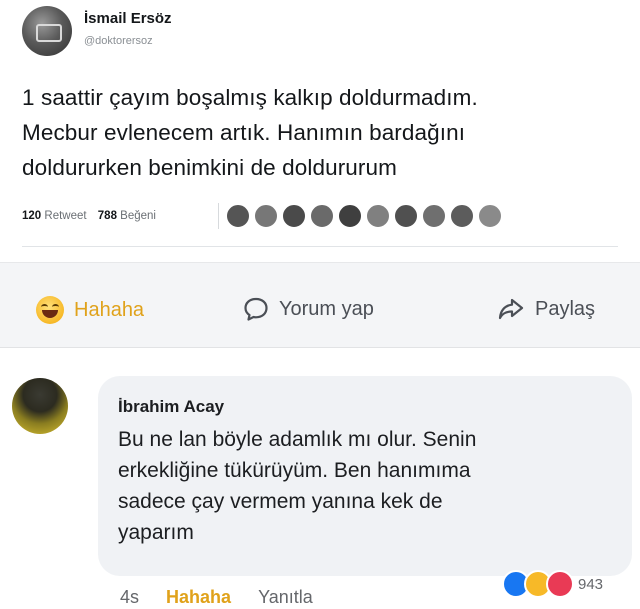  What do you see at coordinates (118, 41) in the screenshot?
I see `author-handle: @doktorersoz` at bounding box center [118, 41].